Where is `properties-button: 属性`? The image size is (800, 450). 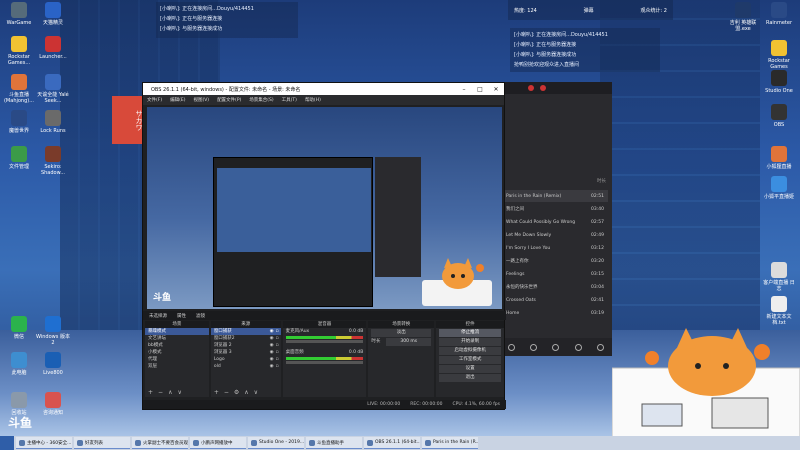
properties-button: 属性 is located at coordinates (181, 316).